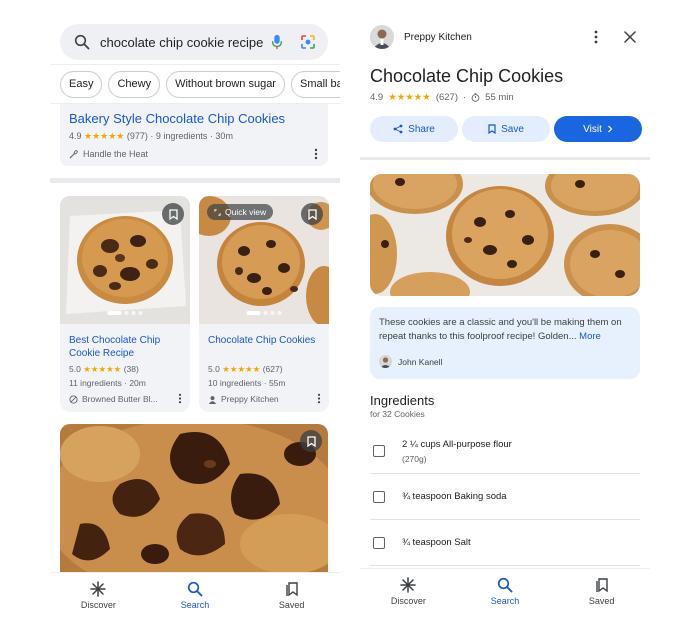 The width and height of the screenshot is (696, 622). I want to click on search-icon, so click(195, 589).